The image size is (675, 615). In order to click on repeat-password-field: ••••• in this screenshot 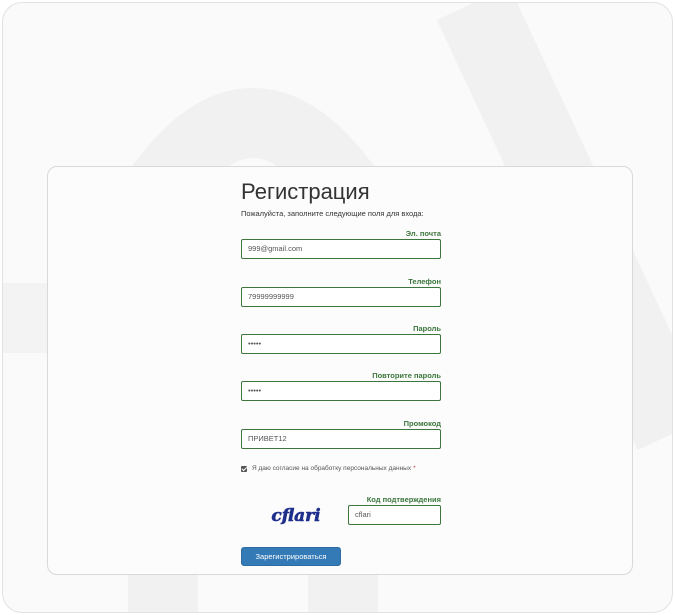, I will do `click(341, 391)`.